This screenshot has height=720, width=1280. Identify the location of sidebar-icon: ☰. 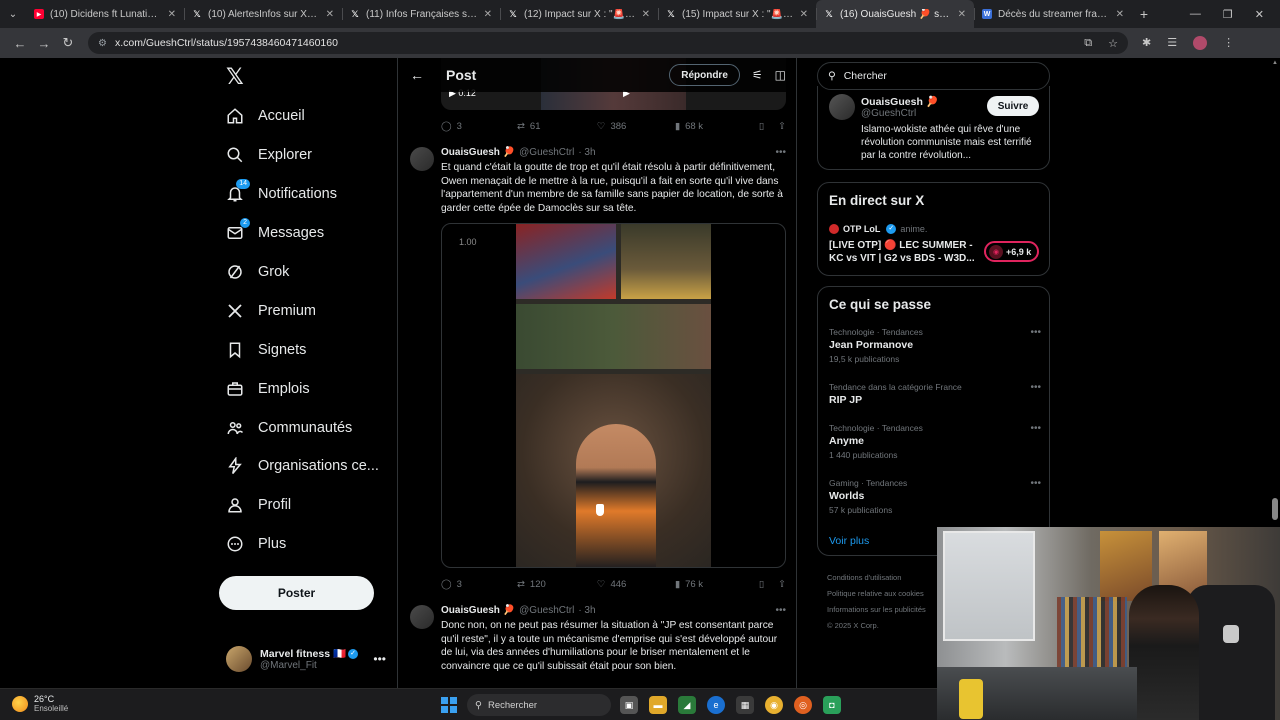
(1172, 43).